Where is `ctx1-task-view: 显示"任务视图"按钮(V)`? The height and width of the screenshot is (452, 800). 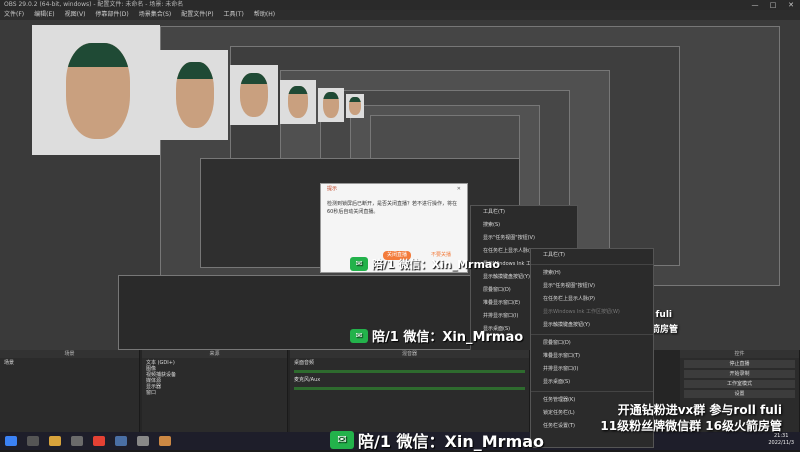
ctx1-task-view: 显示"任务视图"按钮(V) is located at coordinates (524, 238).